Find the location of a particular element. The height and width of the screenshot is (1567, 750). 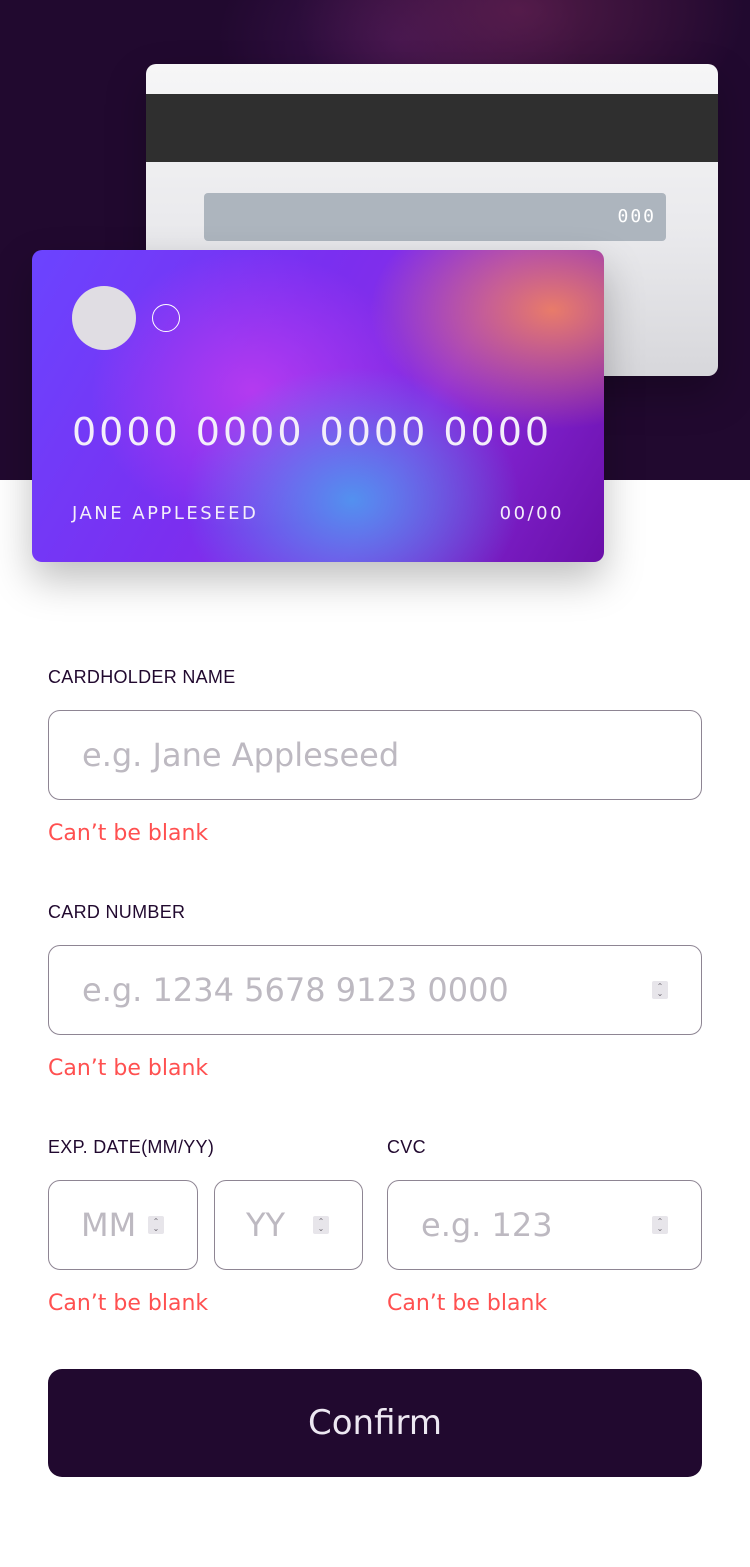

cardholder-name-label: CARDHOLDER NAME is located at coordinates (142, 677).